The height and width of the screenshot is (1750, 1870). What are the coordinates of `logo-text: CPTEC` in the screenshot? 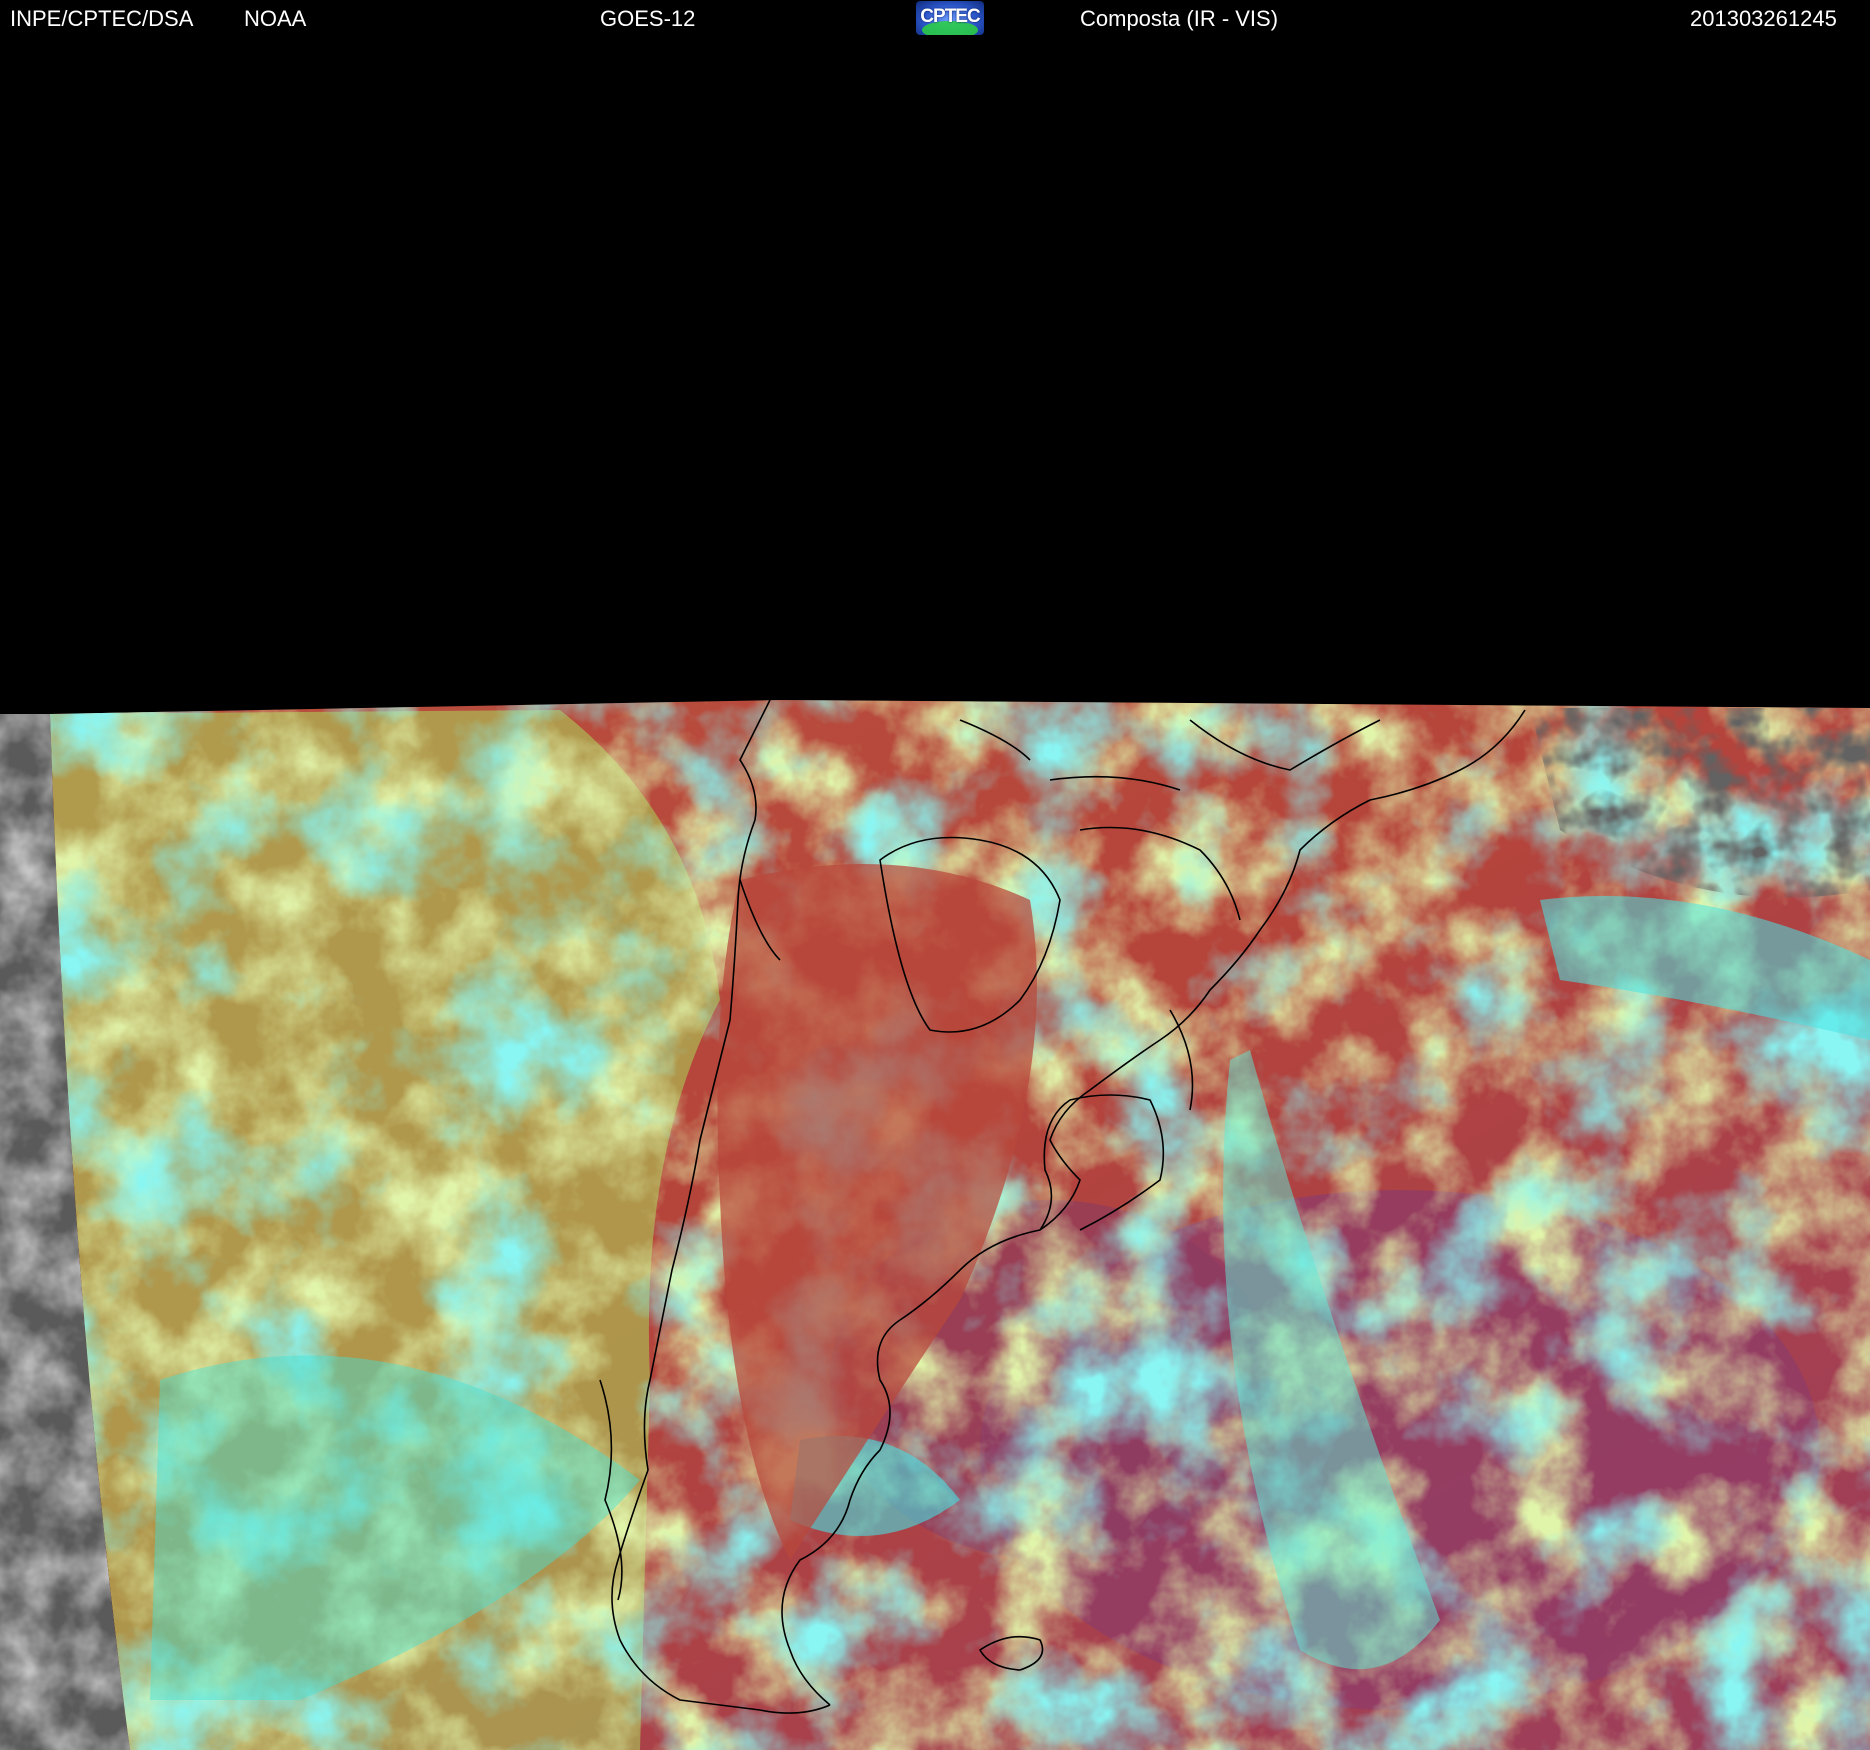 It's located at (950, 16).